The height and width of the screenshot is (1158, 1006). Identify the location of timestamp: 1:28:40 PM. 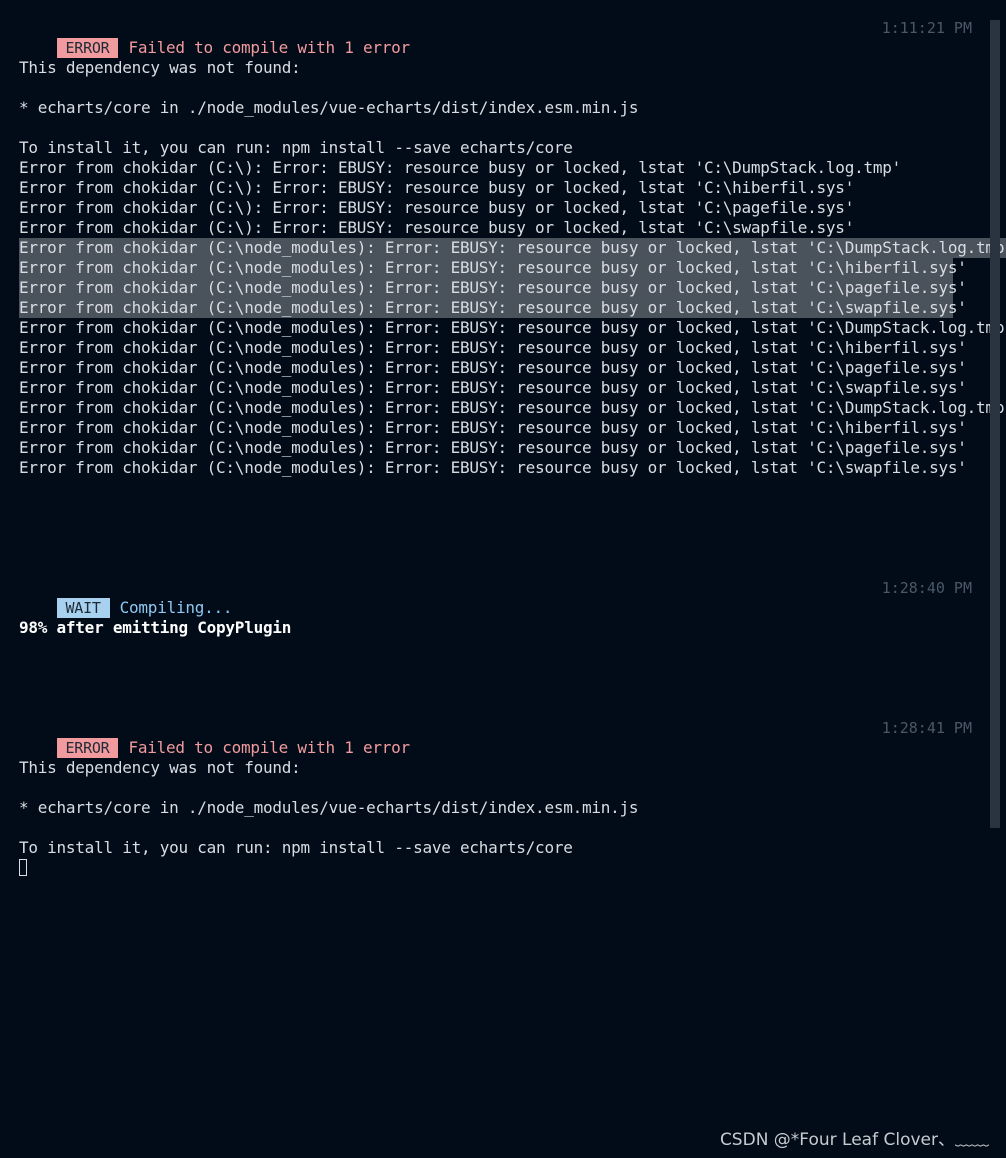
(926, 588).